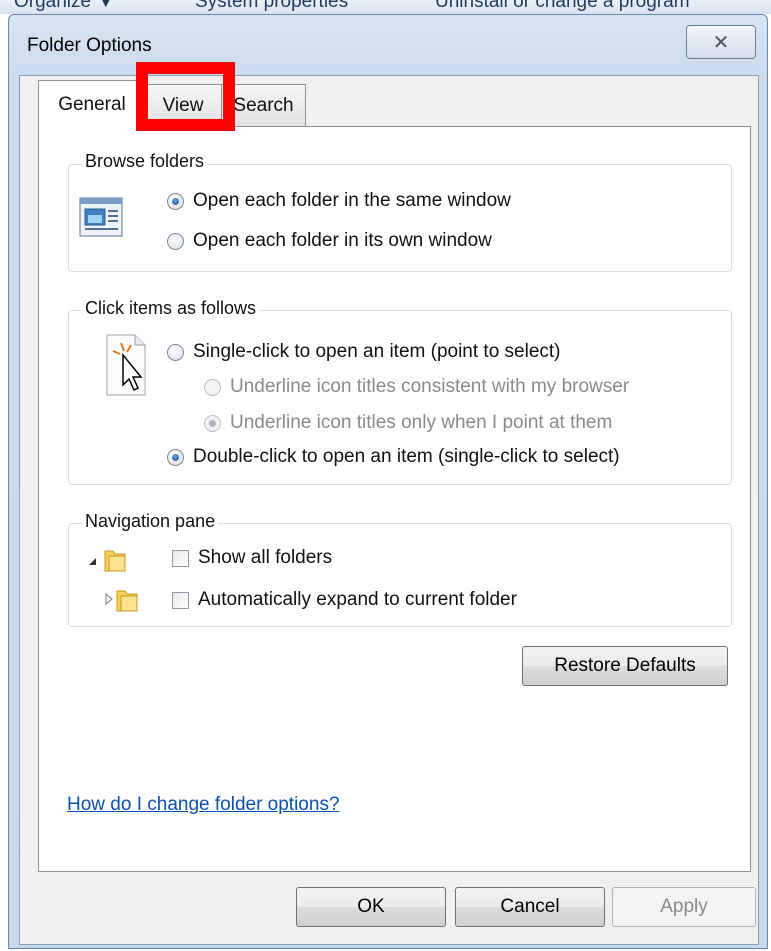  I want to click on click-items-legend: Click items as follows, so click(171, 308).